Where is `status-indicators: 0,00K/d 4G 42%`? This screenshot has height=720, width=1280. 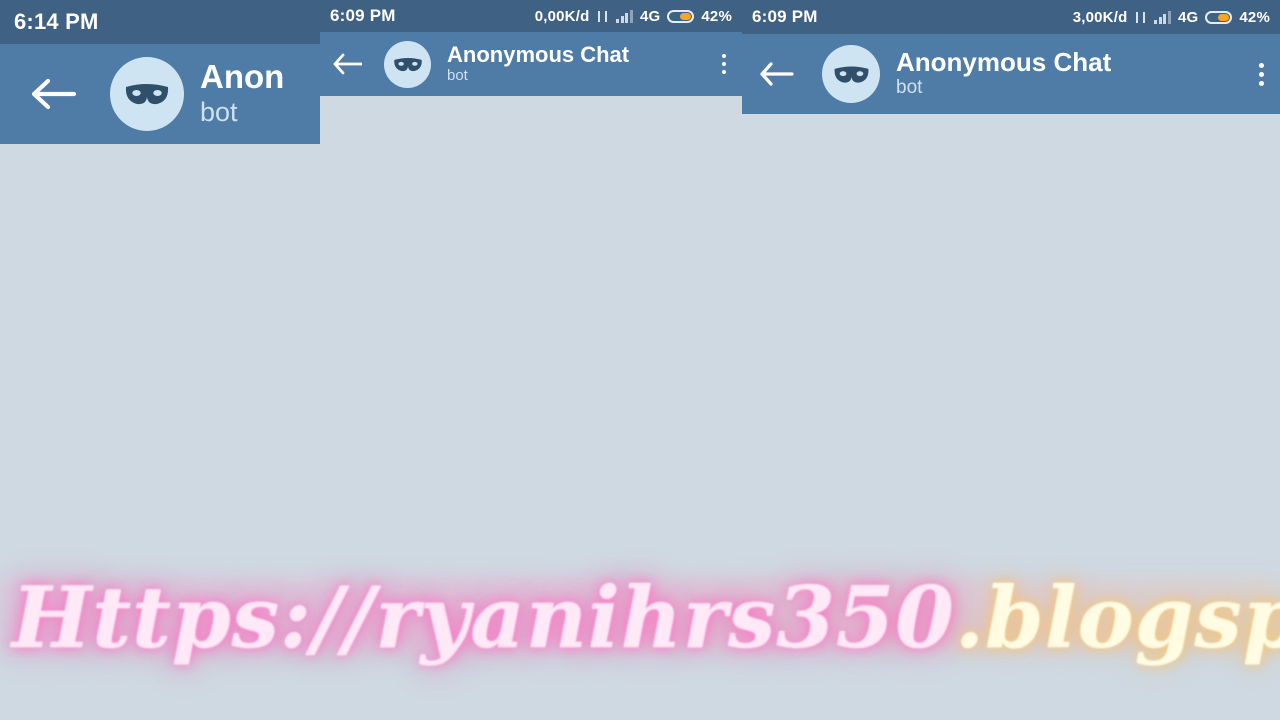
status-indicators: 0,00K/d 4G 42% is located at coordinates (633, 16).